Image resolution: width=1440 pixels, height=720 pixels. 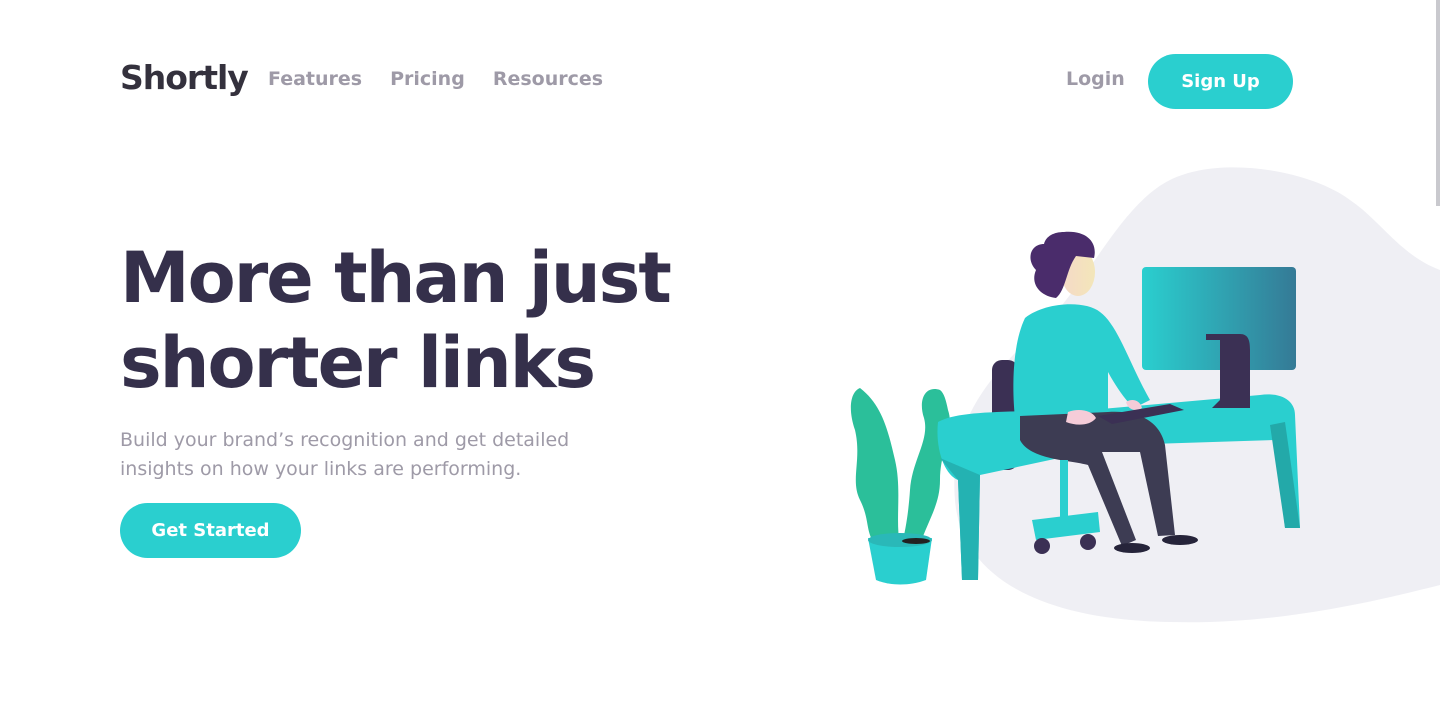 What do you see at coordinates (926, 467) in the screenshot?
I see `plant-leaf-front` at bounding box center [926, 467].